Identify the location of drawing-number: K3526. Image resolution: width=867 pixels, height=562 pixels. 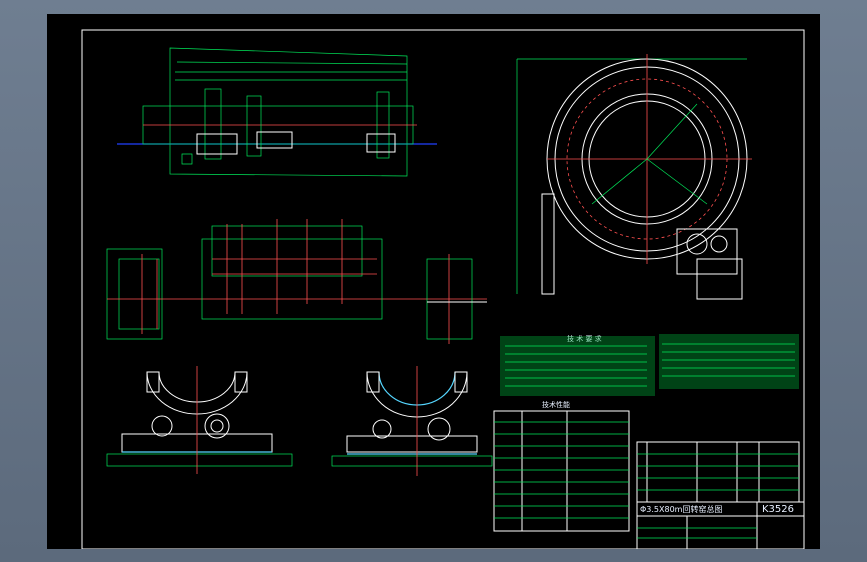
(778, 509).